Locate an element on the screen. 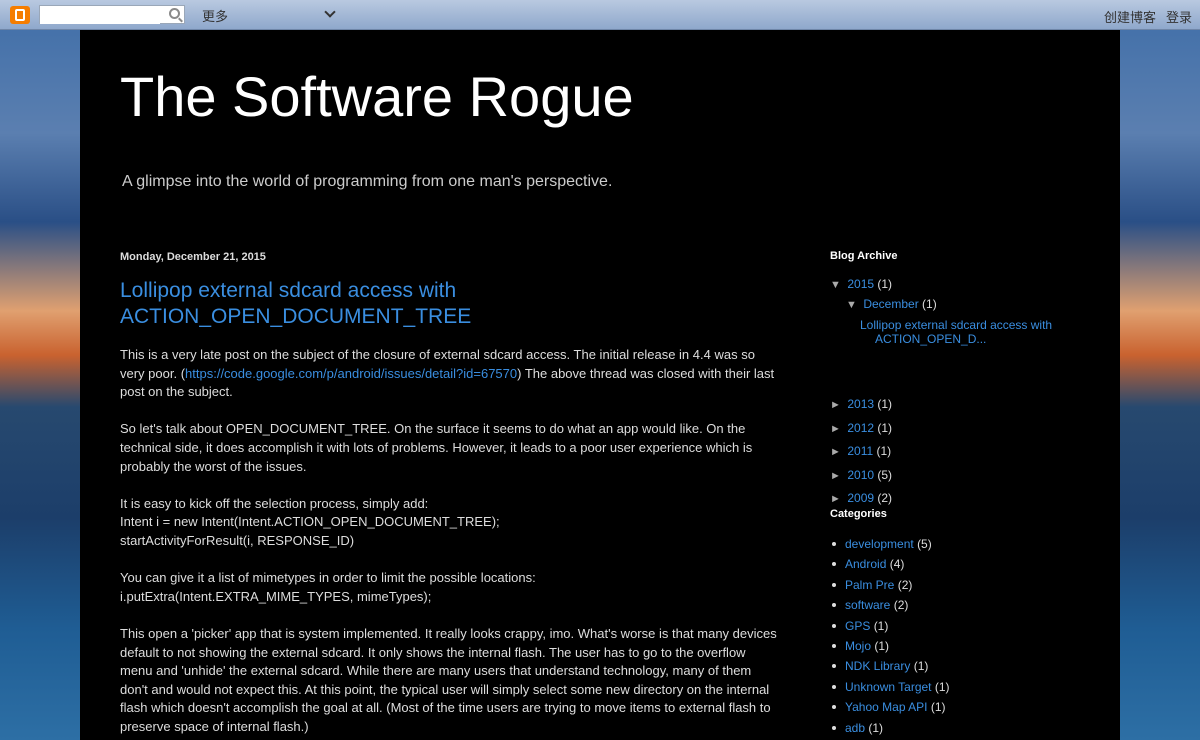  category-link: GPS is located at coordinates (857, 626).